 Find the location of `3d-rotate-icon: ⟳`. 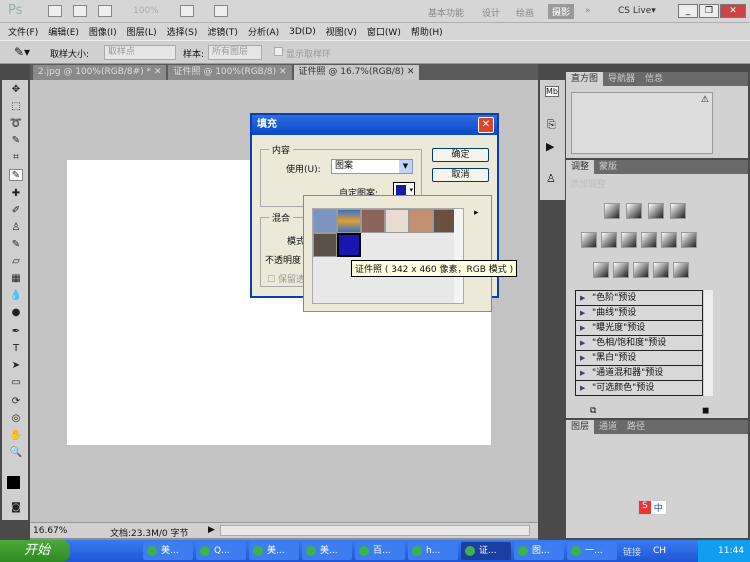

3d-rotate-icon: ⟳ is located at coordinates (16, 402).